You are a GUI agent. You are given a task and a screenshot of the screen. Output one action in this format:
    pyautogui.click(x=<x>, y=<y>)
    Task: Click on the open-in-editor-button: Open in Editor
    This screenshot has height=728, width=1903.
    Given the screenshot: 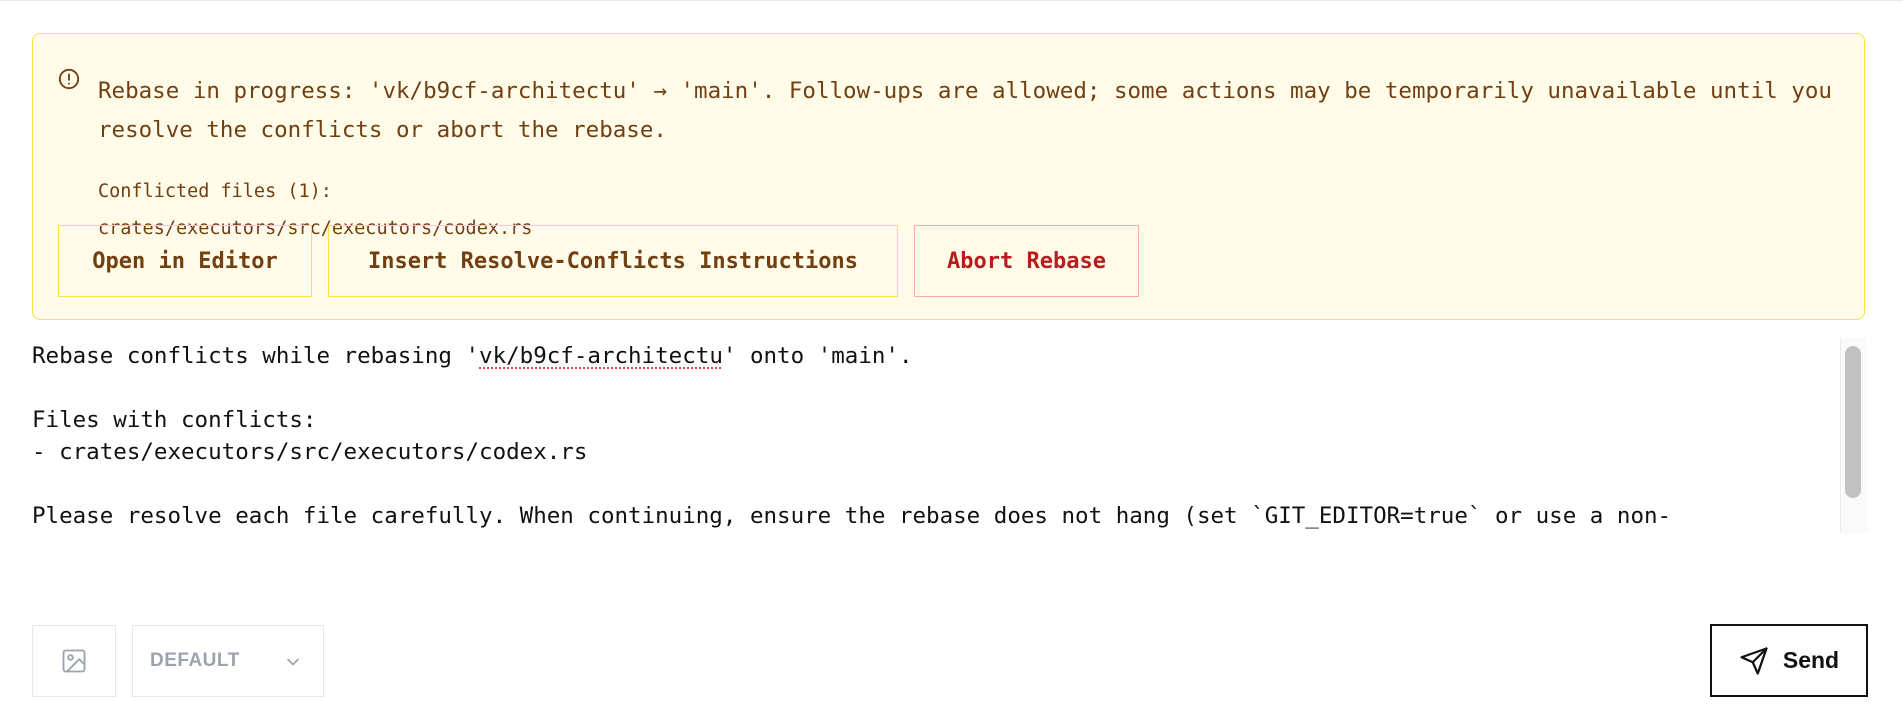 What is the action you would take?
    pyautogui.click(x=185, y=261)
    